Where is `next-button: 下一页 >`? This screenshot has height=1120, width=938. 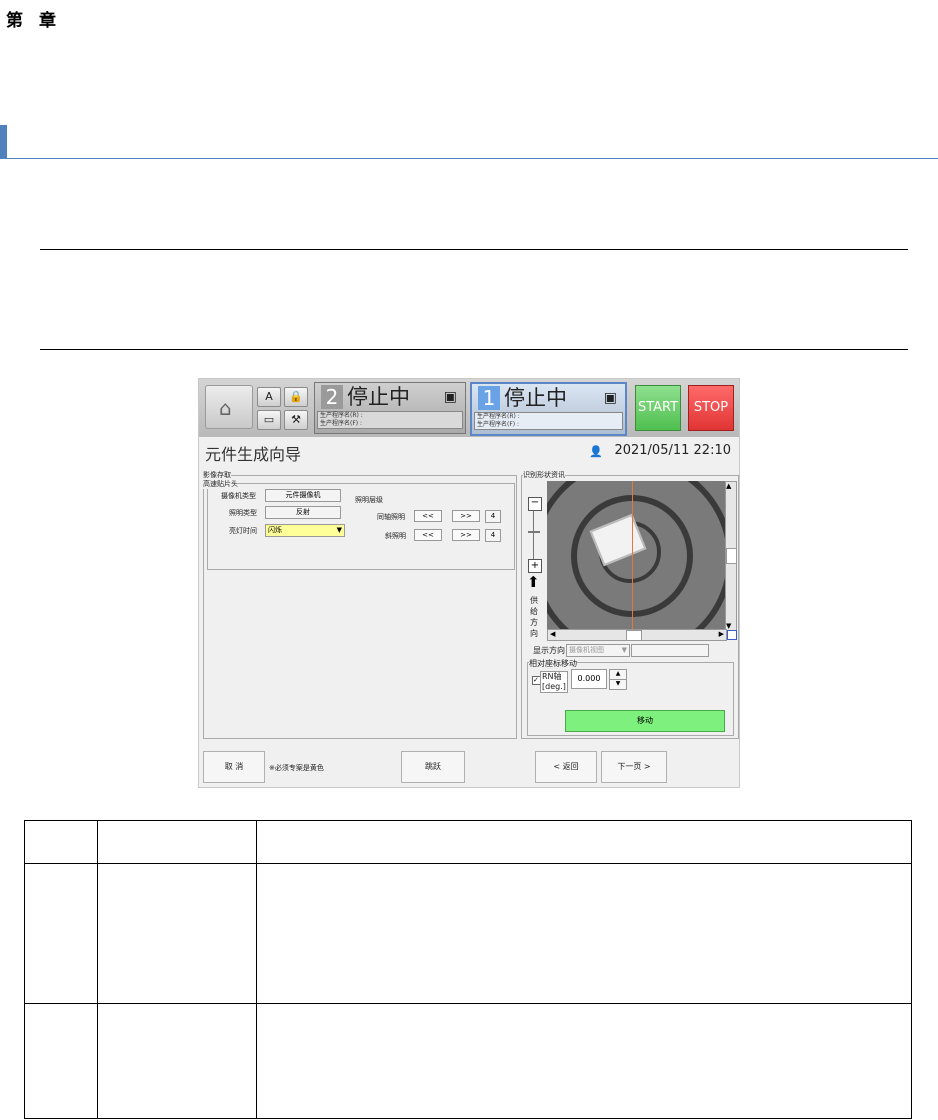 next-button: 下一页 > is located at coordinates (634, 767).